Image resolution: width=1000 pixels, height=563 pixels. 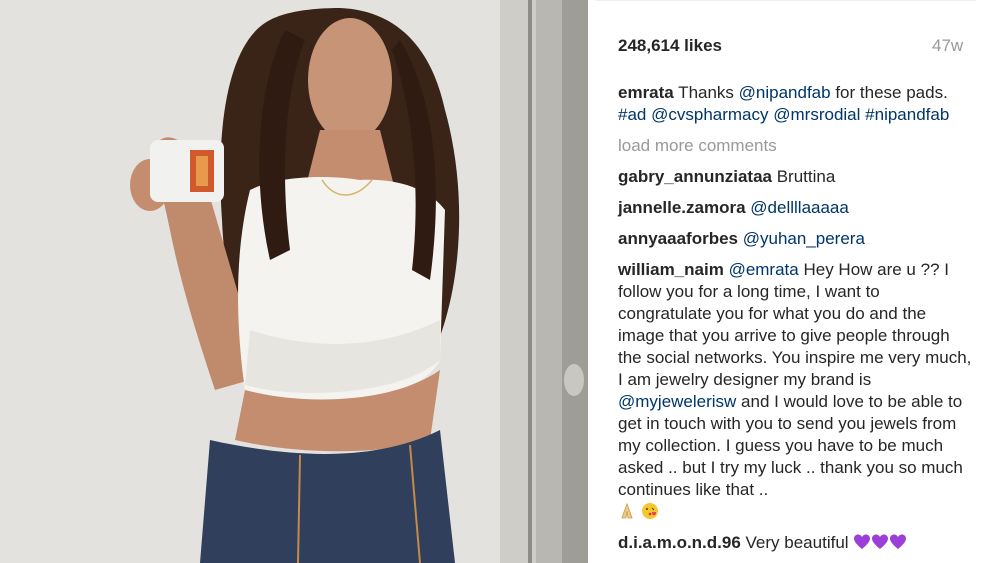 What do you see at coordinates (706, 92) in the screenshot?
I see `caption-text: Thanks` at bounding box center [706, 92].